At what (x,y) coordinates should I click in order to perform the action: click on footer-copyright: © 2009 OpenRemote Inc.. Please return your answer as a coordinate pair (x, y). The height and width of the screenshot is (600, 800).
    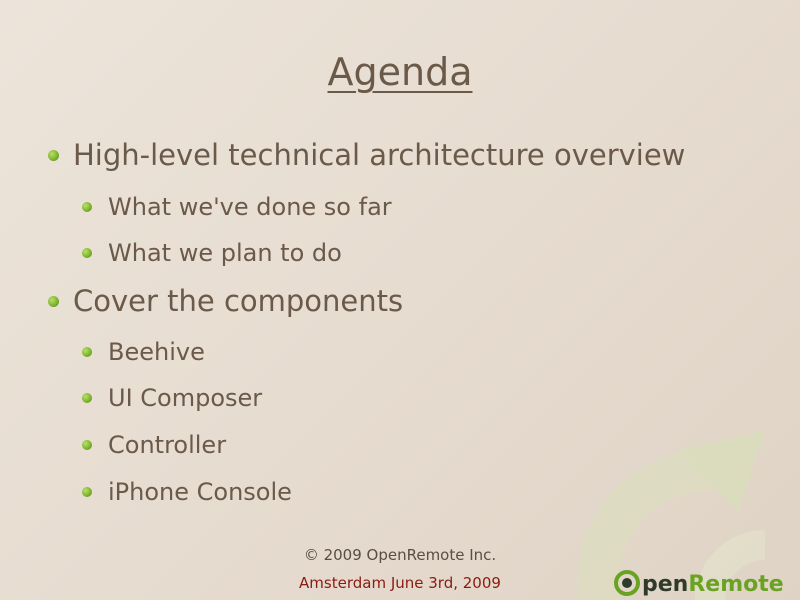
    Looking at the image, I should click on (400, 555).